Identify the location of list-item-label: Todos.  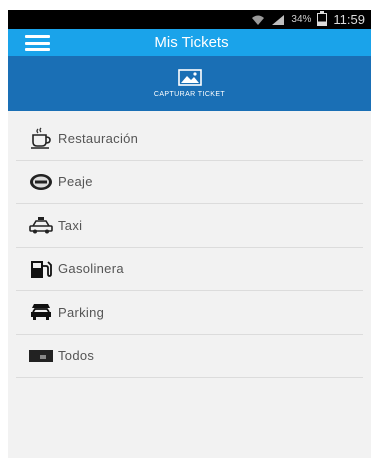
(76, 356).